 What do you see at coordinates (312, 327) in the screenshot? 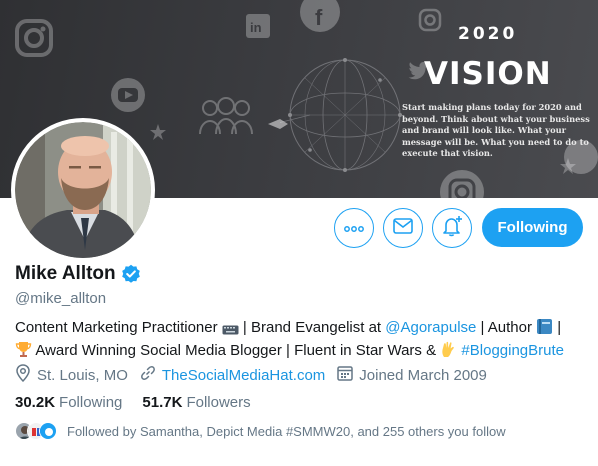
I see `bio-text: | Brand Evangelist at` at bounding box center [312, 327].